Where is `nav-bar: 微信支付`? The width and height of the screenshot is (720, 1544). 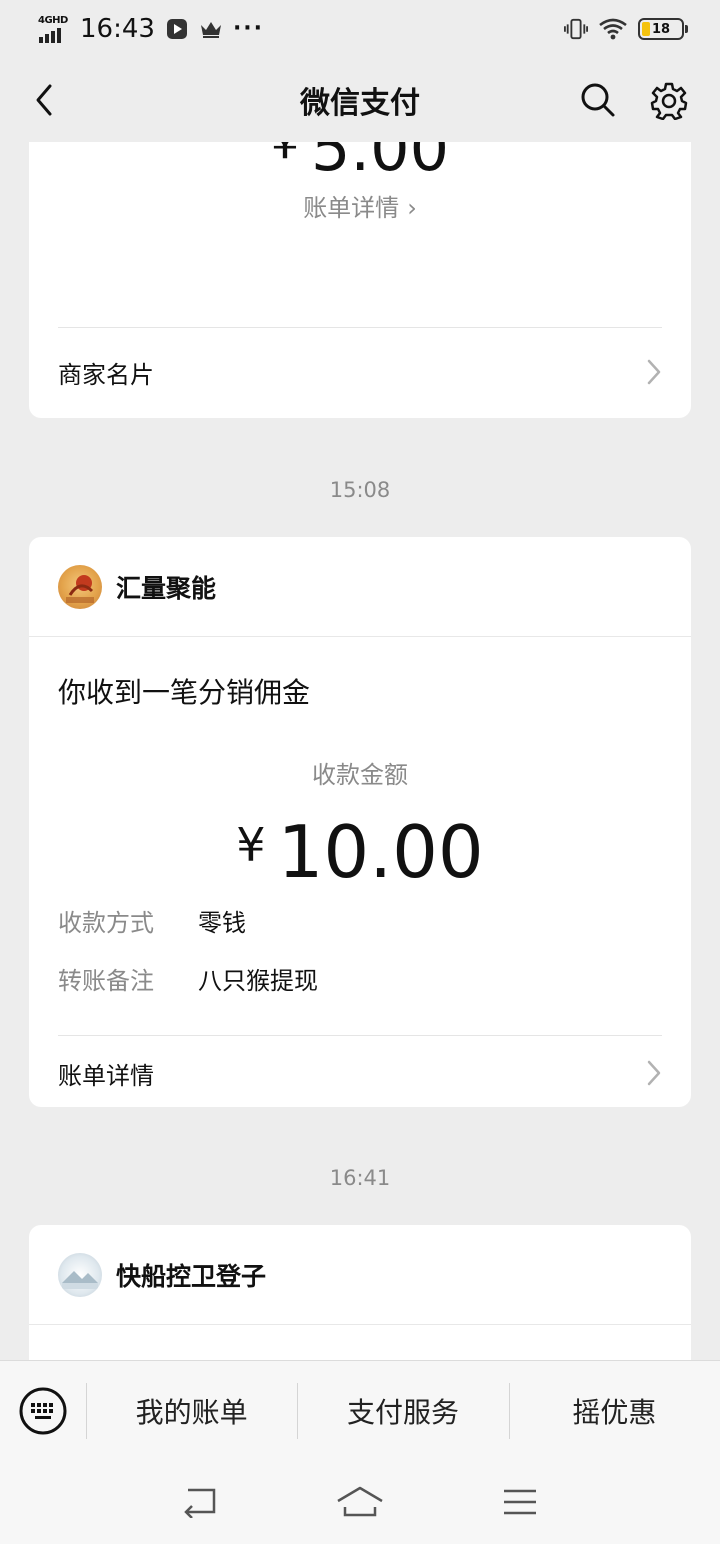
nav-bar: 微信支付 is located at coordinates (360, 100).